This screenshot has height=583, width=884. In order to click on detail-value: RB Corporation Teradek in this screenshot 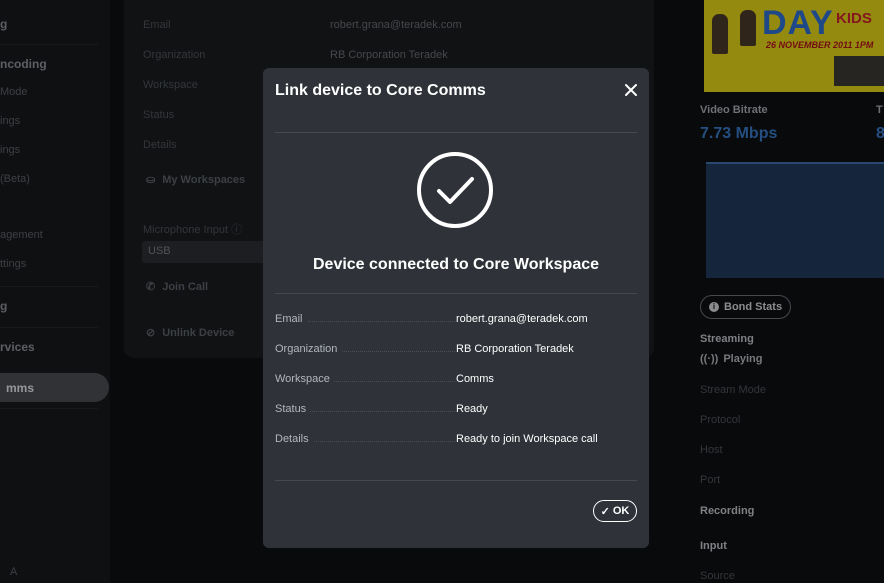, I will do `click(515, 349)`.